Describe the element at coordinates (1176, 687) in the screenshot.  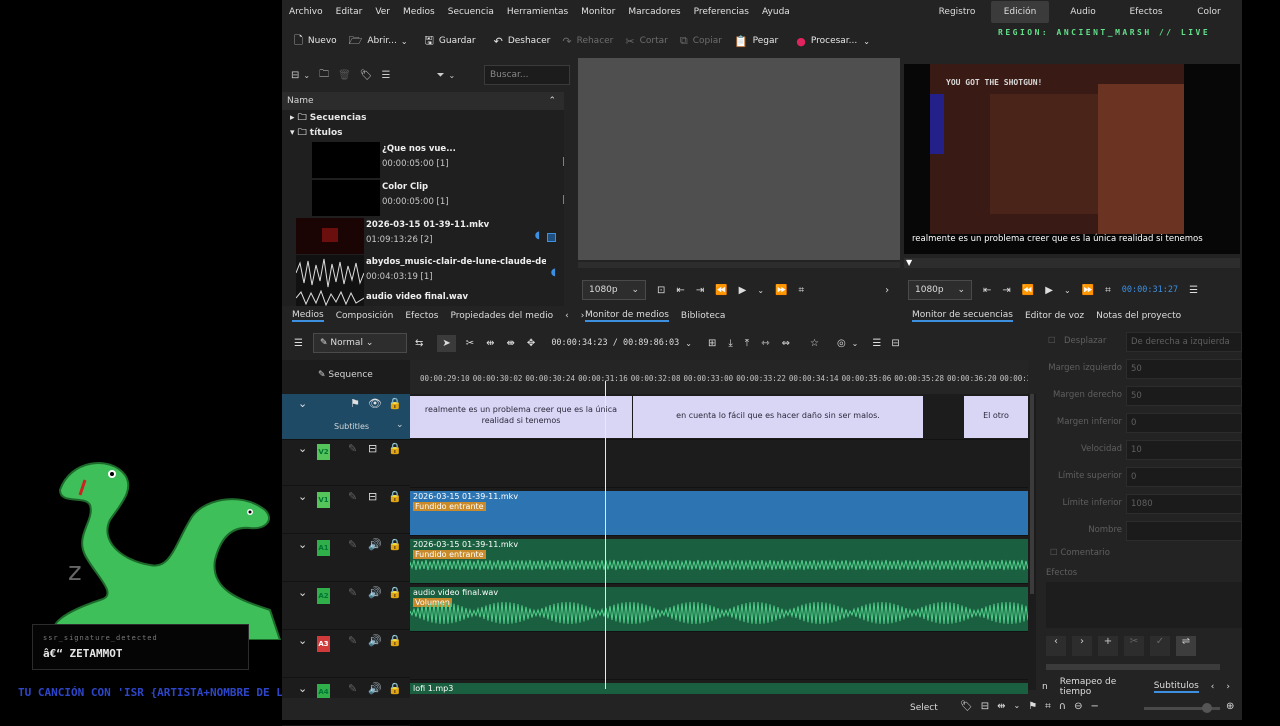
I see `tab-subtitulos: Subtitulos` at that location.